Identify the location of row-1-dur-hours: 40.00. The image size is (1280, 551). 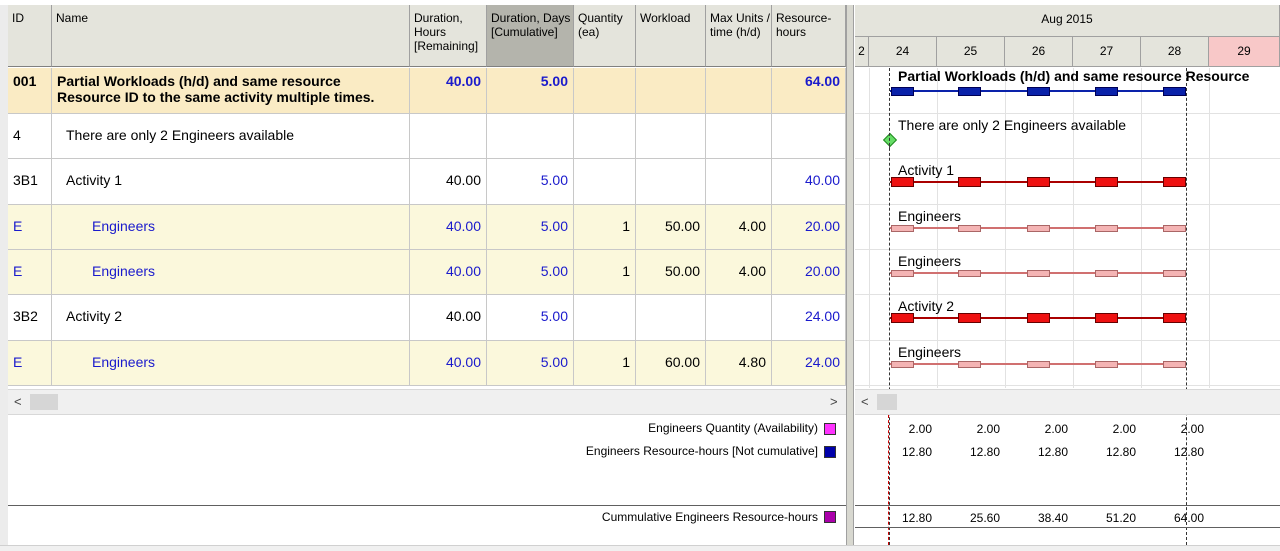
(448, 91).